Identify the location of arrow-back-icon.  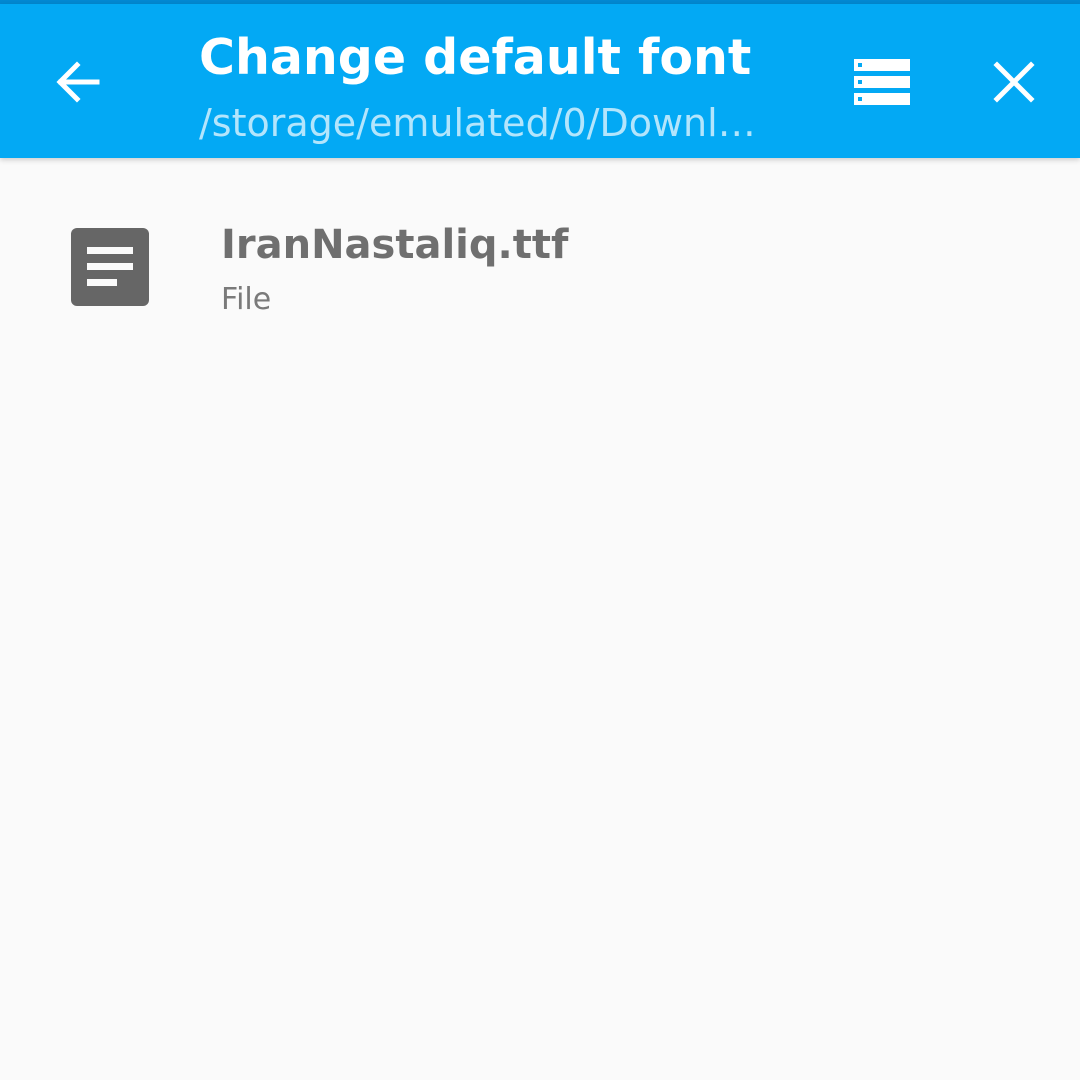
(78, 82).